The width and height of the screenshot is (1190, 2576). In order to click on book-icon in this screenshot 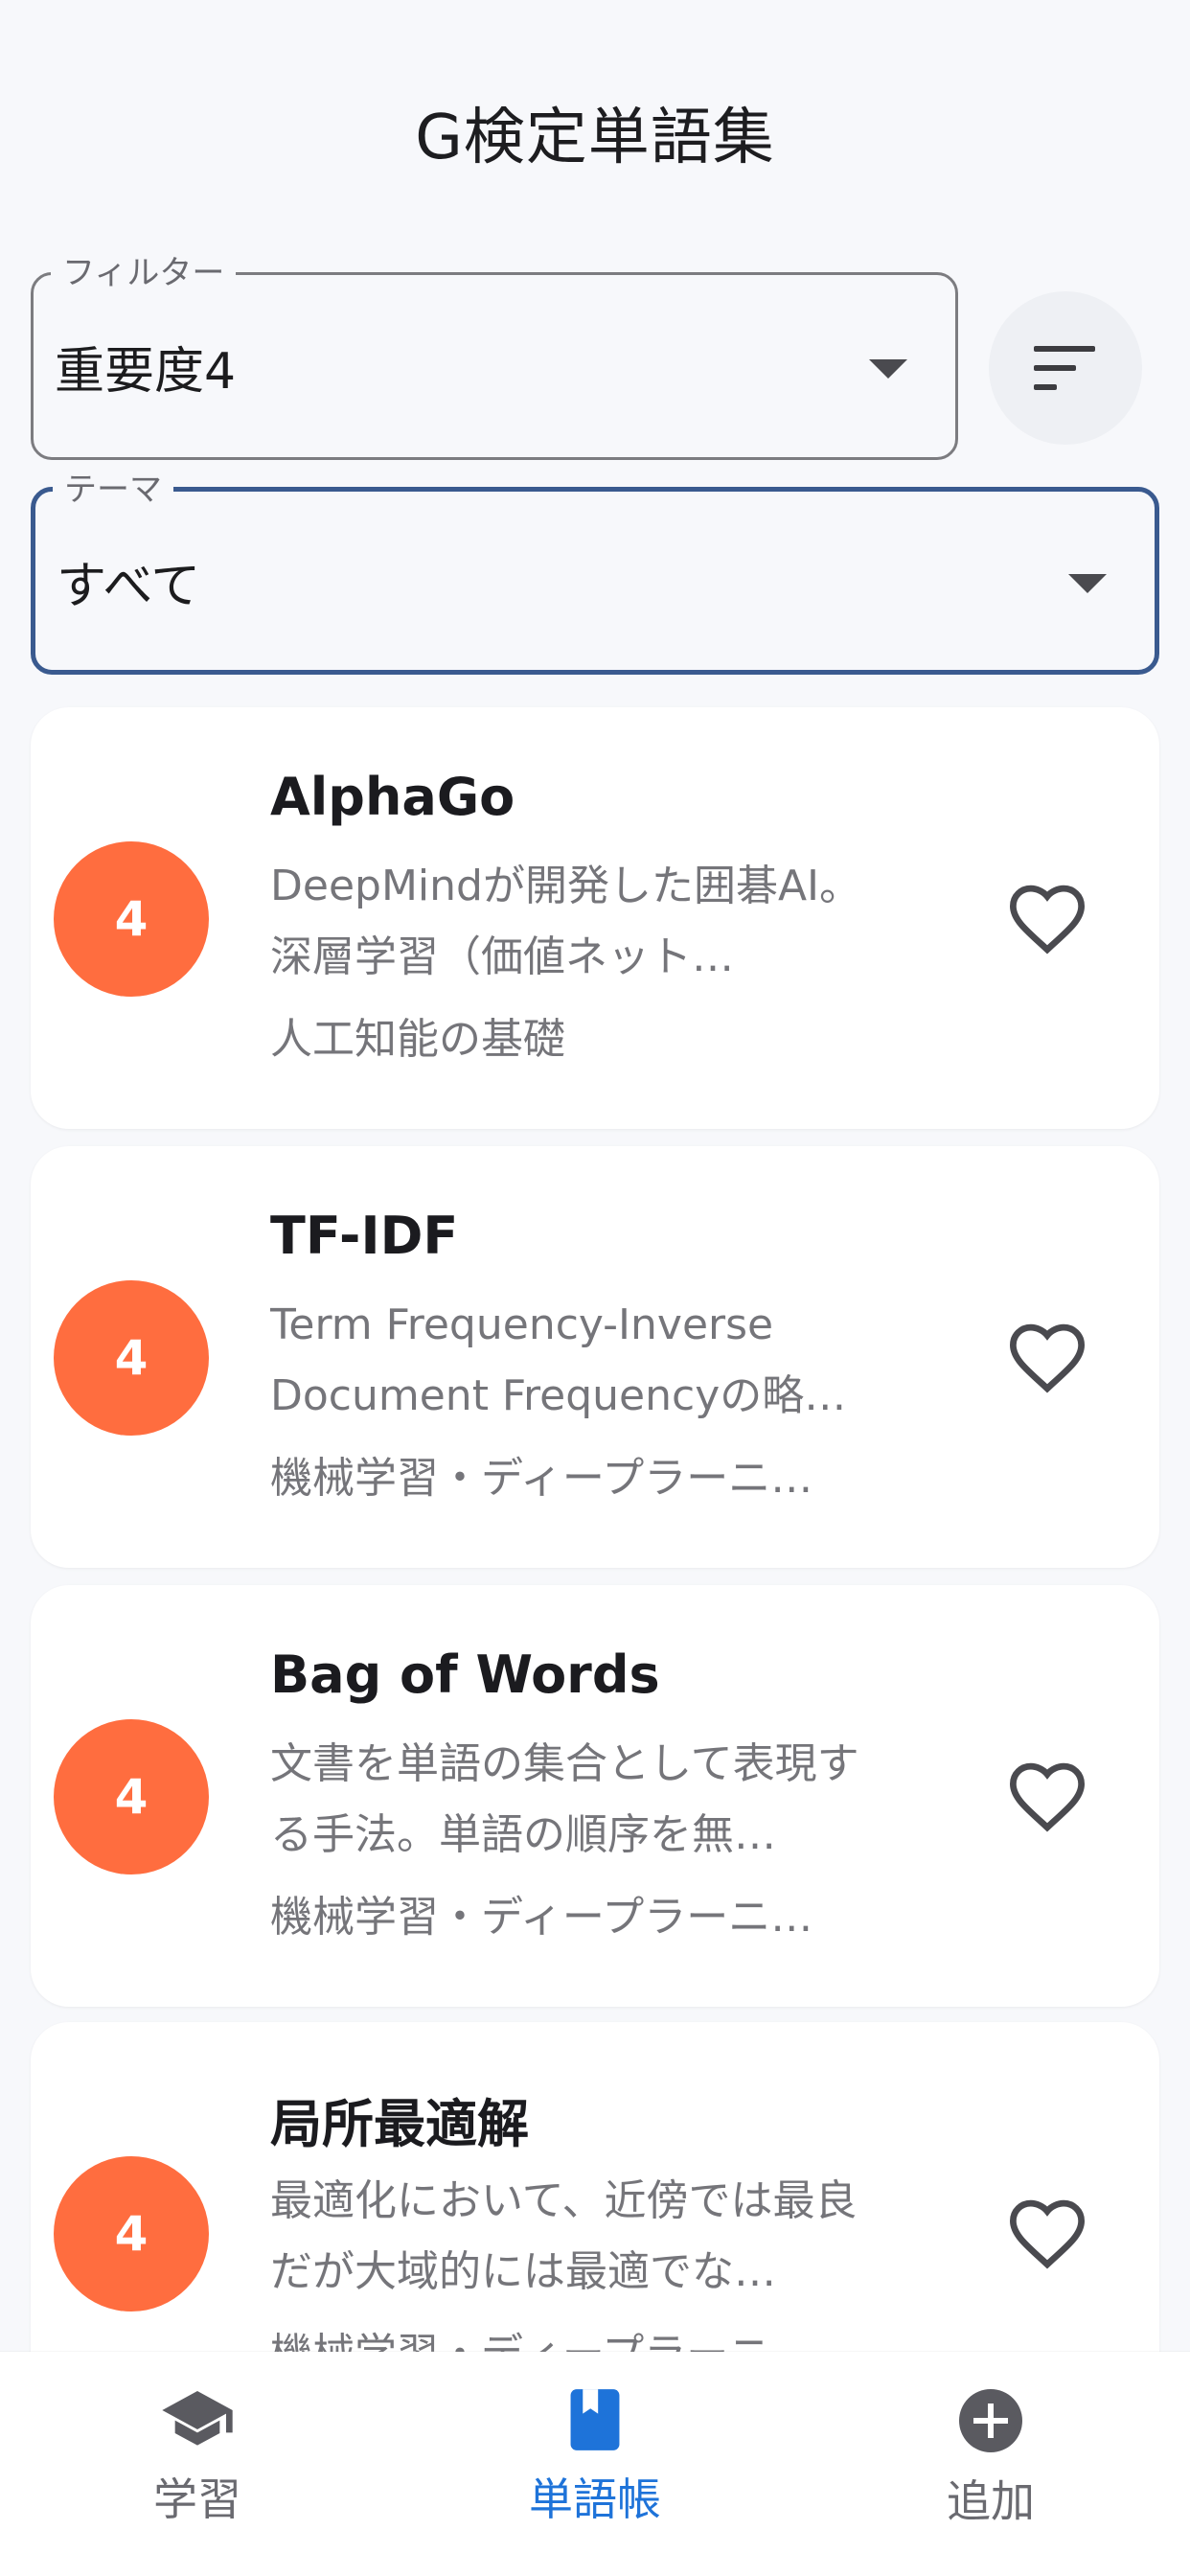, I will do `click(595, 2419)`.